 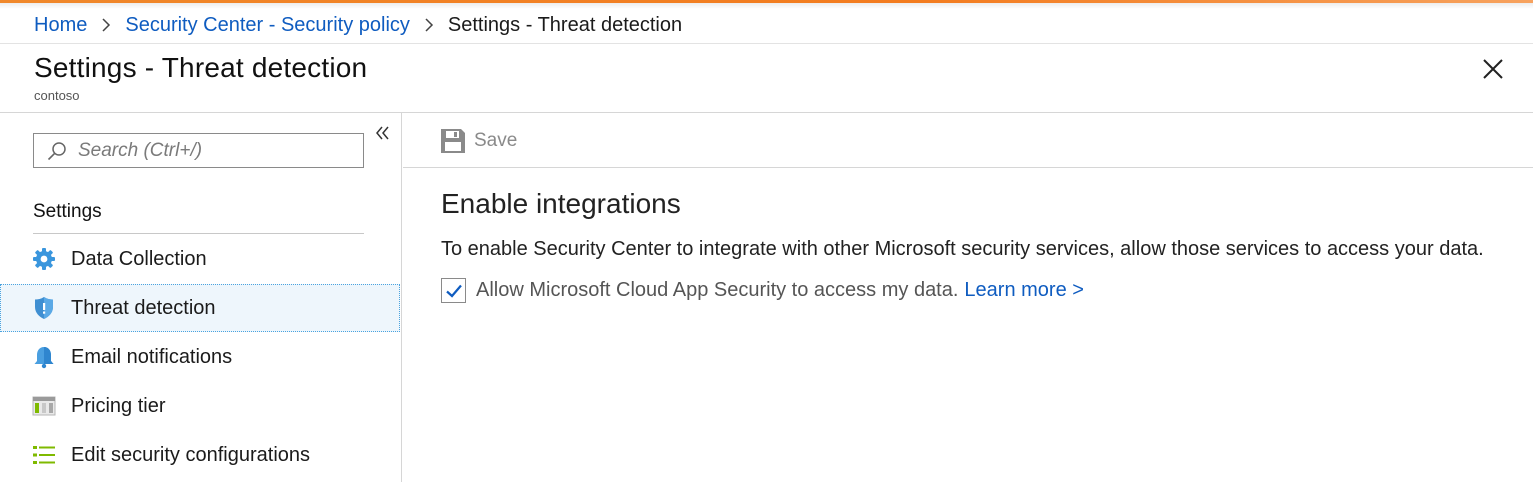 What do you see at coordinates (143, 307) in the screenshot?
I see `sidebar-item-label: Threat detection` at bounding box center [143, 307].